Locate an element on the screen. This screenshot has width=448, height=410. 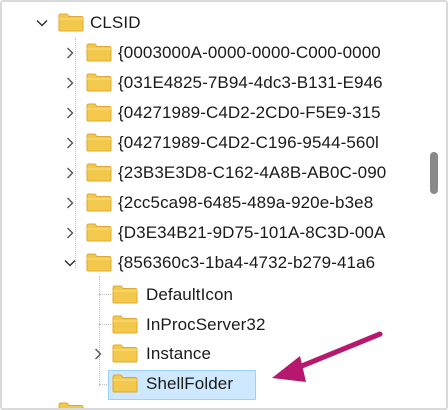
tree-node-inprocserver32: InProcServer32 is located at coordinates (222, 325).